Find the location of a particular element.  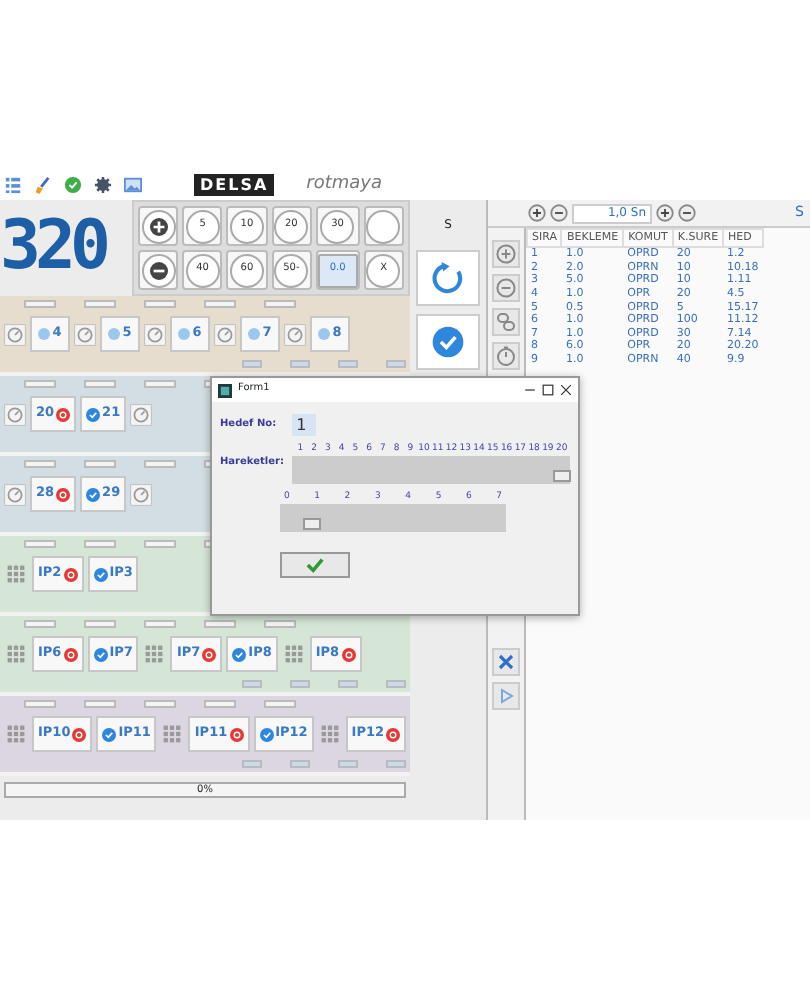

refresh-icon is located at coordinates (448, 278).